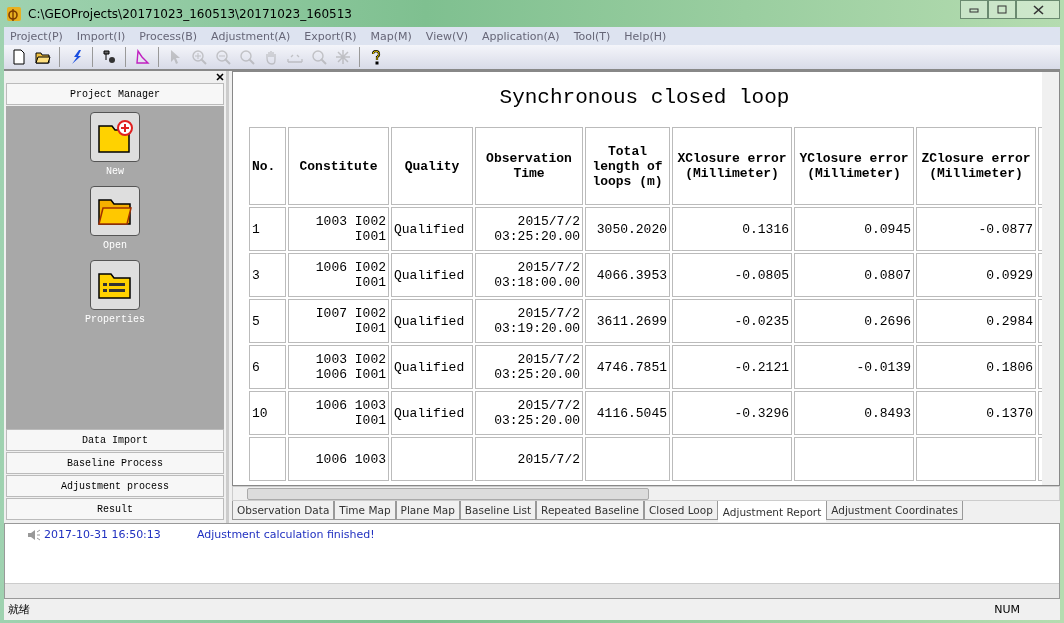 The image size is (1064, 623). I want to click on project-open-button, so click(115, 211).